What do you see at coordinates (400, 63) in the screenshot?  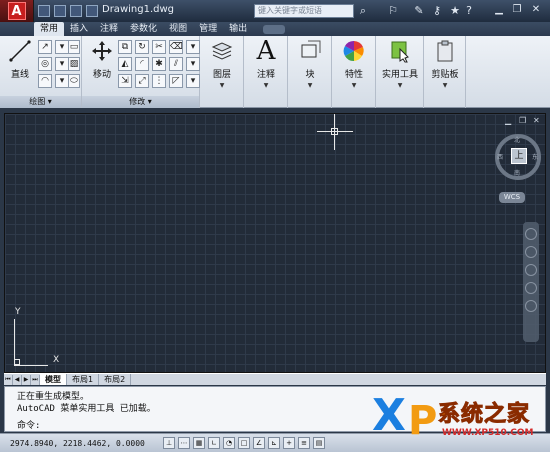 I see `utilities-button: 实用工具 ▼` at bounding box center [400, 63].